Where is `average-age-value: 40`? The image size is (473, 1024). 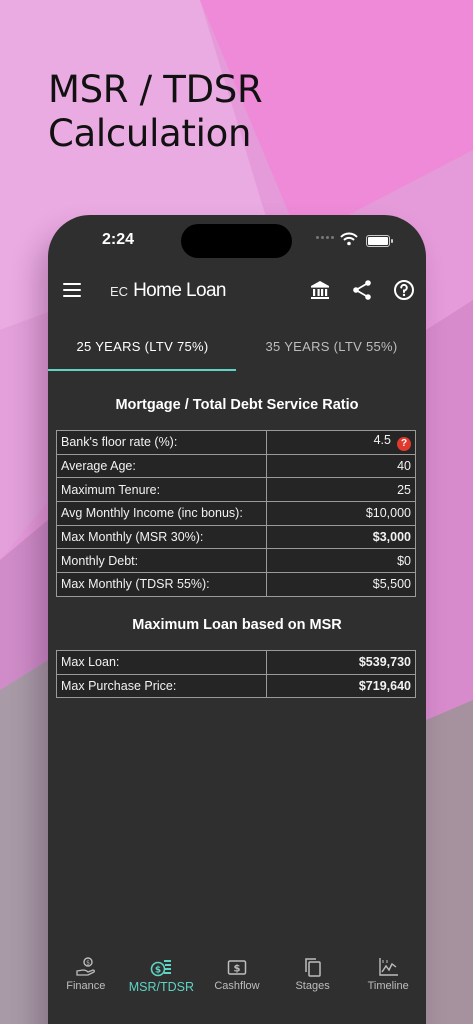
average-age-value: 40 is located at coordinates (341, 466).